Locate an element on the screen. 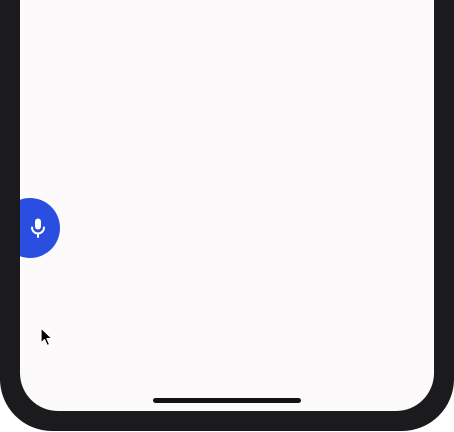  microphone-icon is located at coordinates (38, 228).